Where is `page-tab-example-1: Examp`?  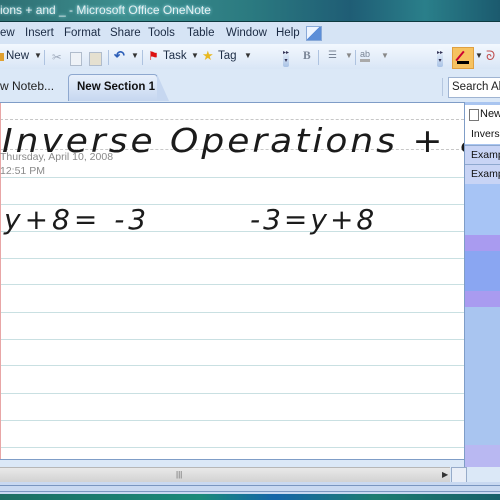 page-tab-example-1: Examp is located at coordinates (482, 155).